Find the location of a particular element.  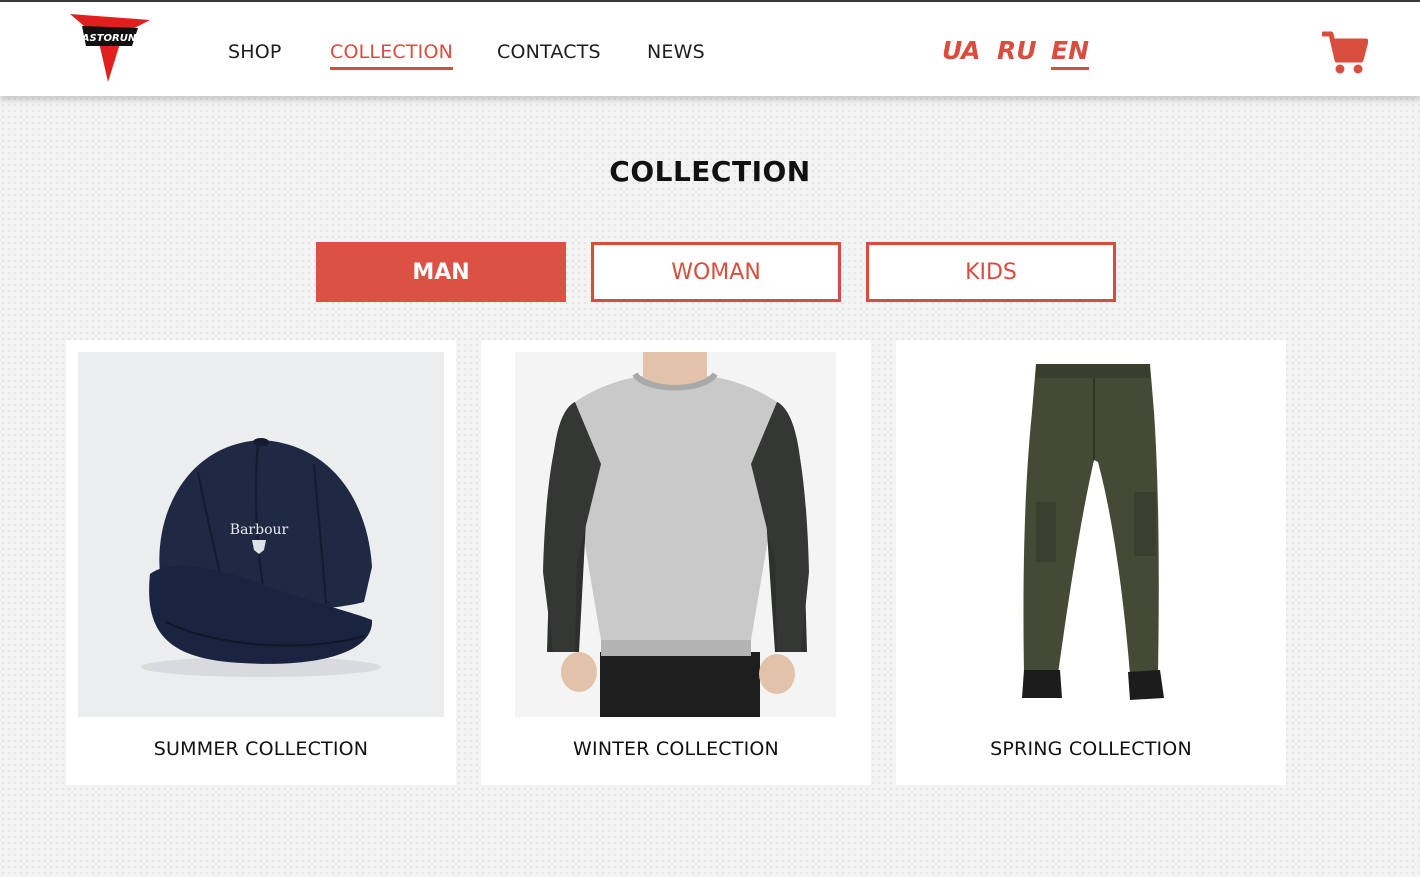

nav-news: NEWS is located at coordinates (676, 52).